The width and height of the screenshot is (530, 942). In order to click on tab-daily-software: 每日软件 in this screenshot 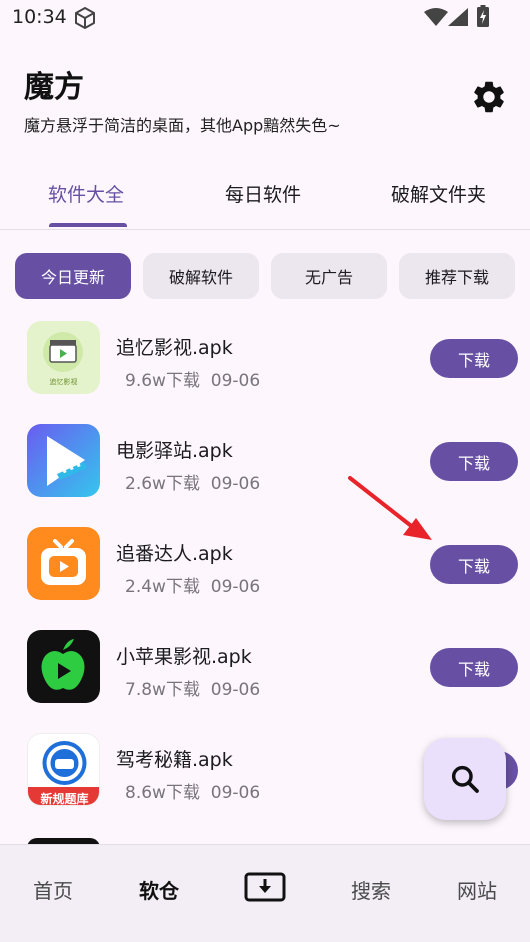, I will do `click(263, 193)`.